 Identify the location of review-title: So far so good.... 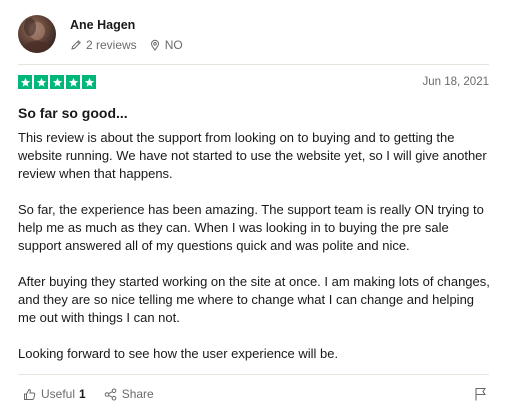
(73, 113).